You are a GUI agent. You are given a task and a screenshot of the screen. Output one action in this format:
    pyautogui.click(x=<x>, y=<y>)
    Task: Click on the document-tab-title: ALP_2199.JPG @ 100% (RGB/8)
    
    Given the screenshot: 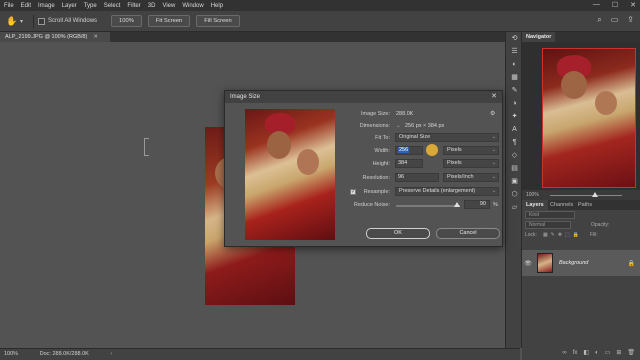 What is the action you would take?
    pyautogui.click(x=46, y=37)
    